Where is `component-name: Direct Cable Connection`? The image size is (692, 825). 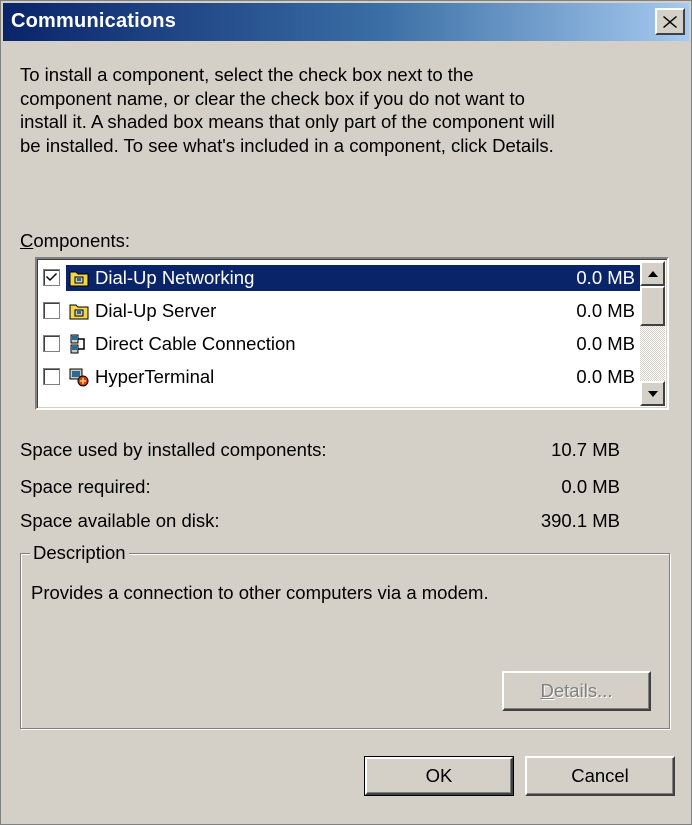 component-name: Direct Cable Connection is located at coordinates (195, 343).